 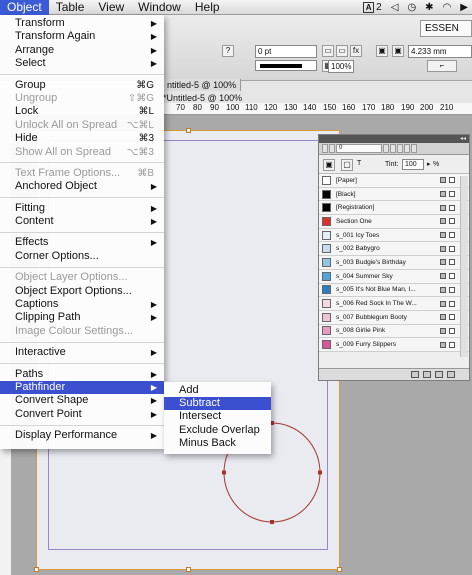 I want to click on fx-icon: fx, so click(x=356, y=51).